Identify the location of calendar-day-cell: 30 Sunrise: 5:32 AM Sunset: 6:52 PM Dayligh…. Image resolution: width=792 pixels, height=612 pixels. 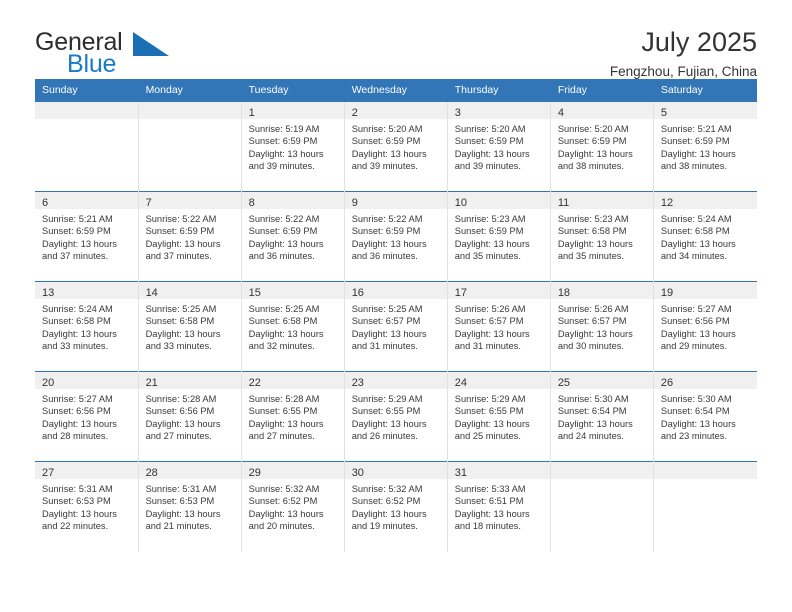
(396, 506).